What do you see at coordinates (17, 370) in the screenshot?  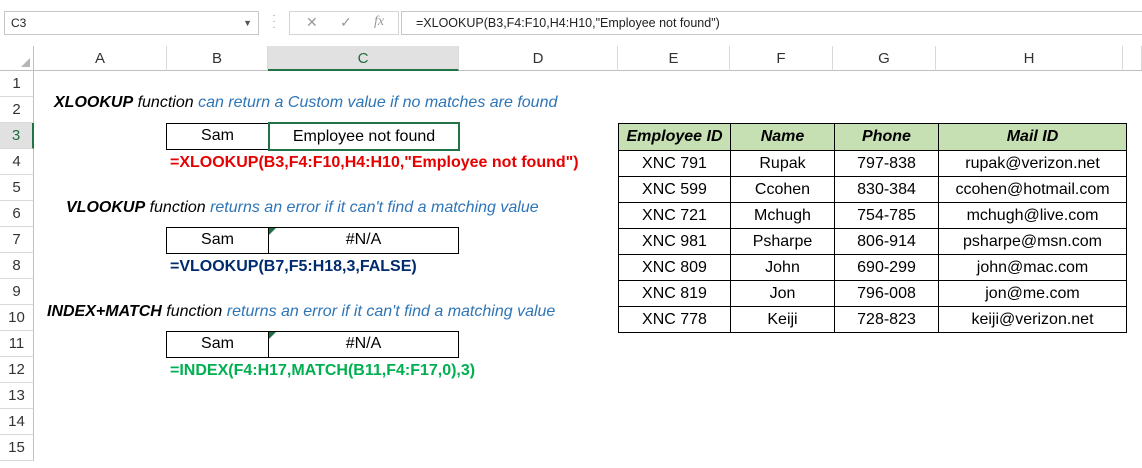 I see `row-header-12: 12` at bounding box center [17, 370].